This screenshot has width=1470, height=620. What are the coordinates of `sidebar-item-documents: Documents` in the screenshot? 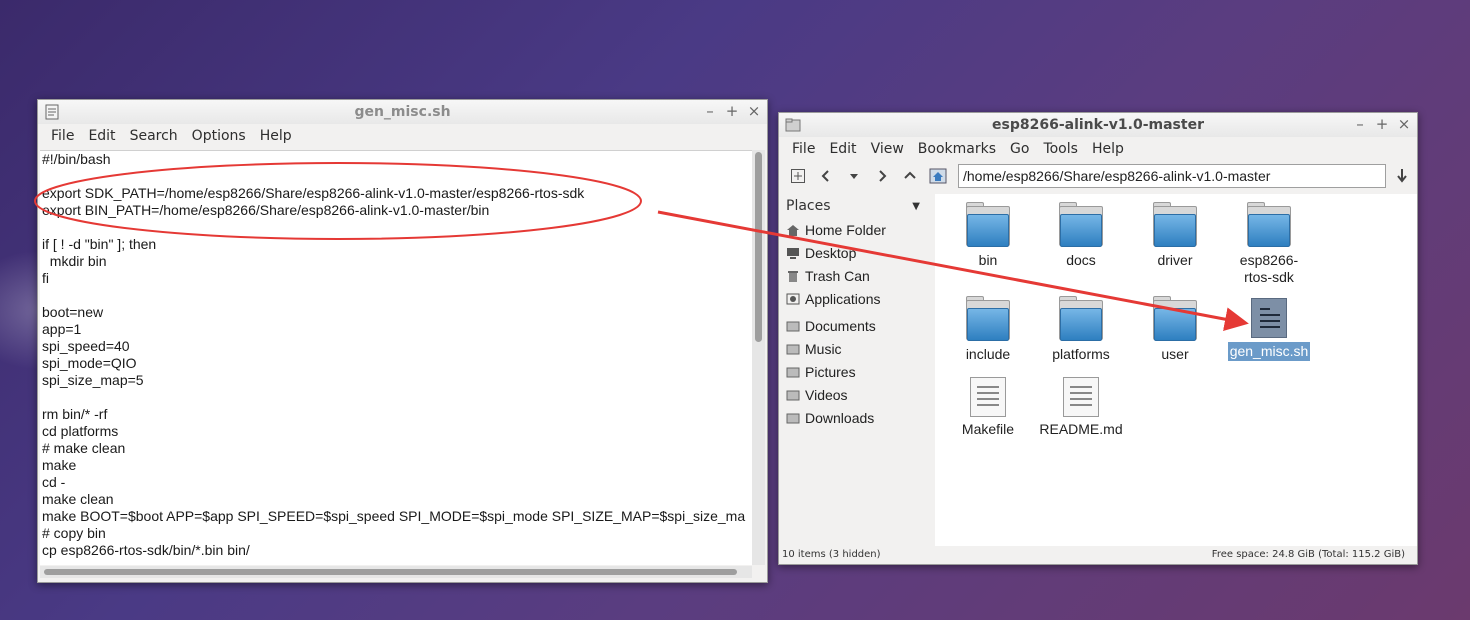 It's located at (857, 325).